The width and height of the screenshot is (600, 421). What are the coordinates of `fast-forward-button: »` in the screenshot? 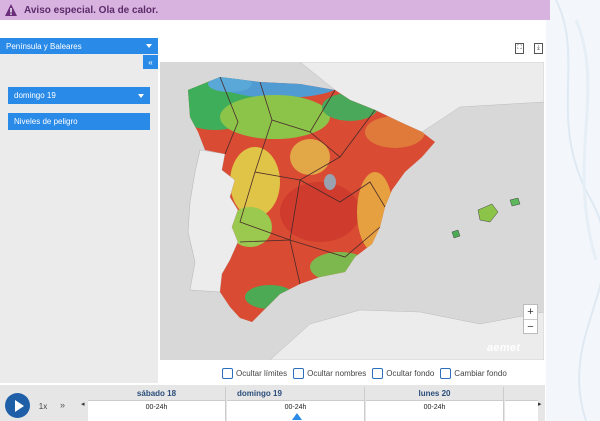 It's located at (67, 406).